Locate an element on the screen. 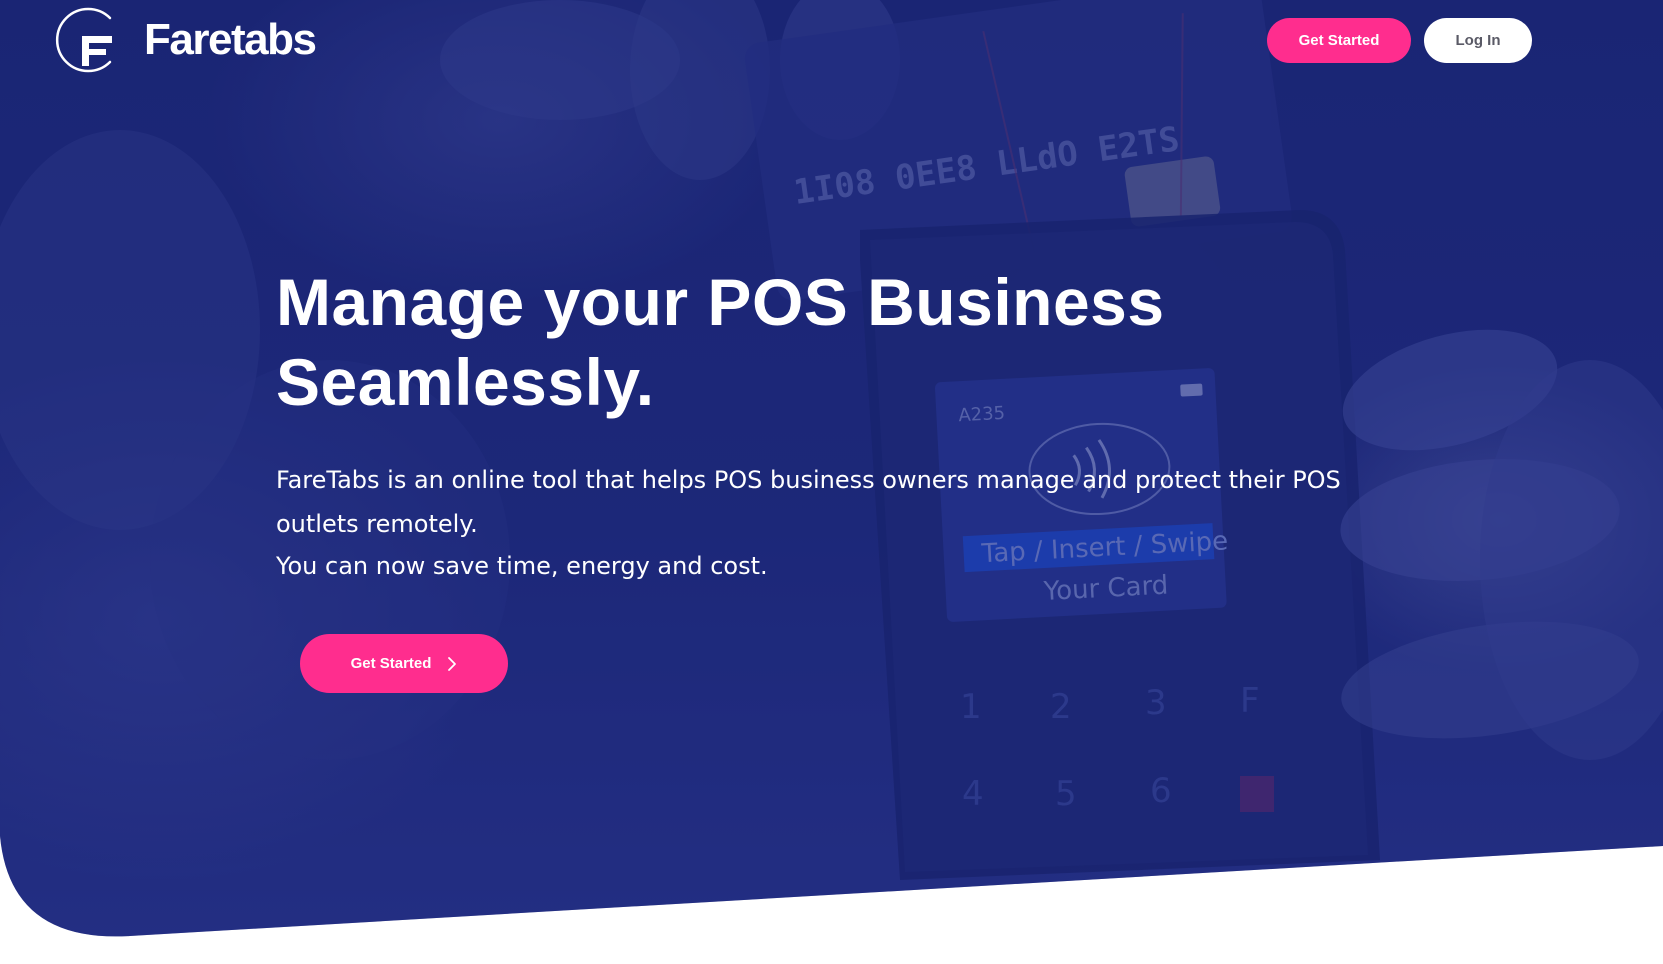 The image size is (1663, 964). hero-headline-line2: Seamlessly. is located at coordinates (465, 382).